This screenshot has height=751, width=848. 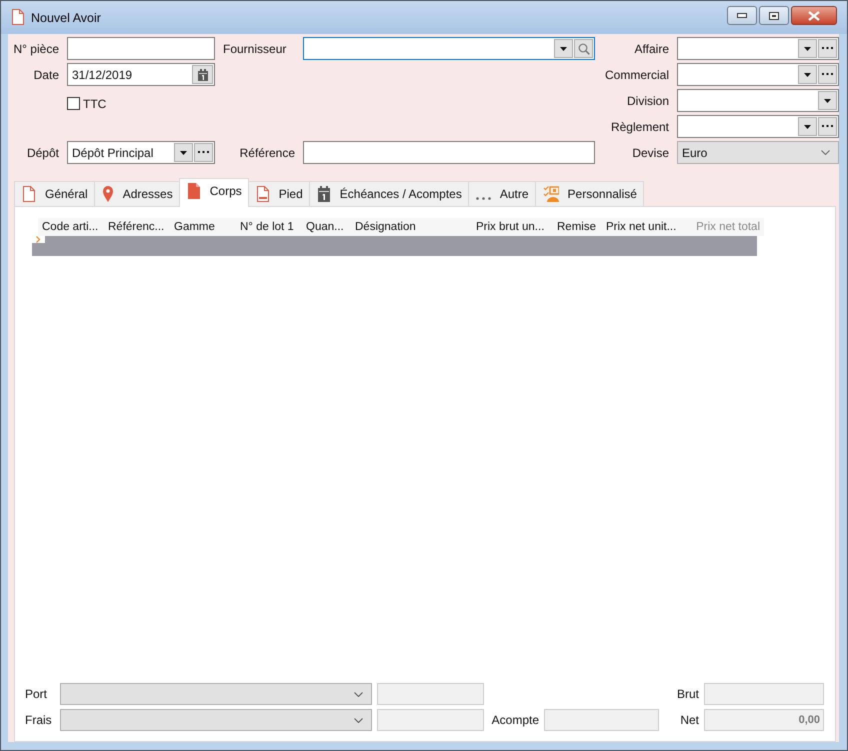 I want to click on select-field: Euro, so click(x=758, y=152).